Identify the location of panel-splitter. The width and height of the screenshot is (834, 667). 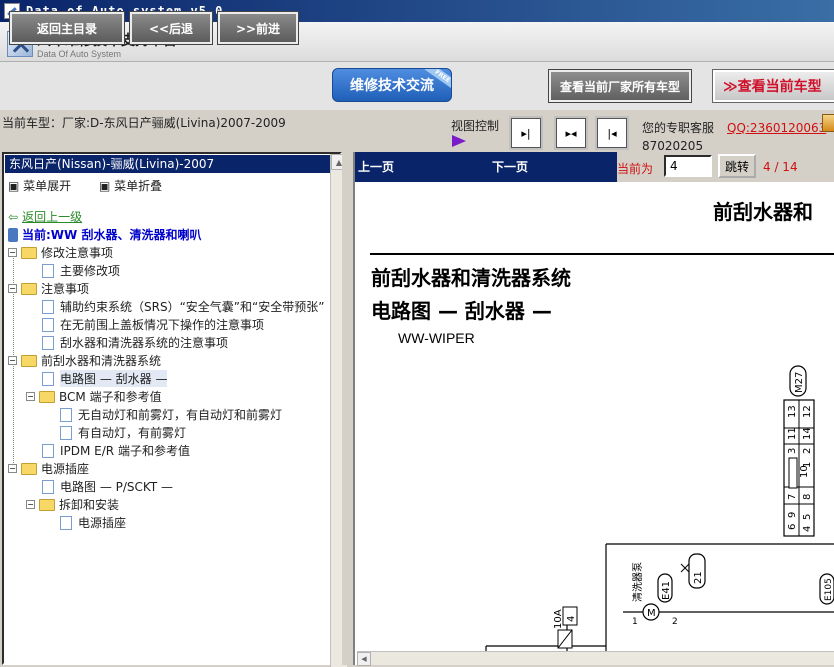
(347, 408).